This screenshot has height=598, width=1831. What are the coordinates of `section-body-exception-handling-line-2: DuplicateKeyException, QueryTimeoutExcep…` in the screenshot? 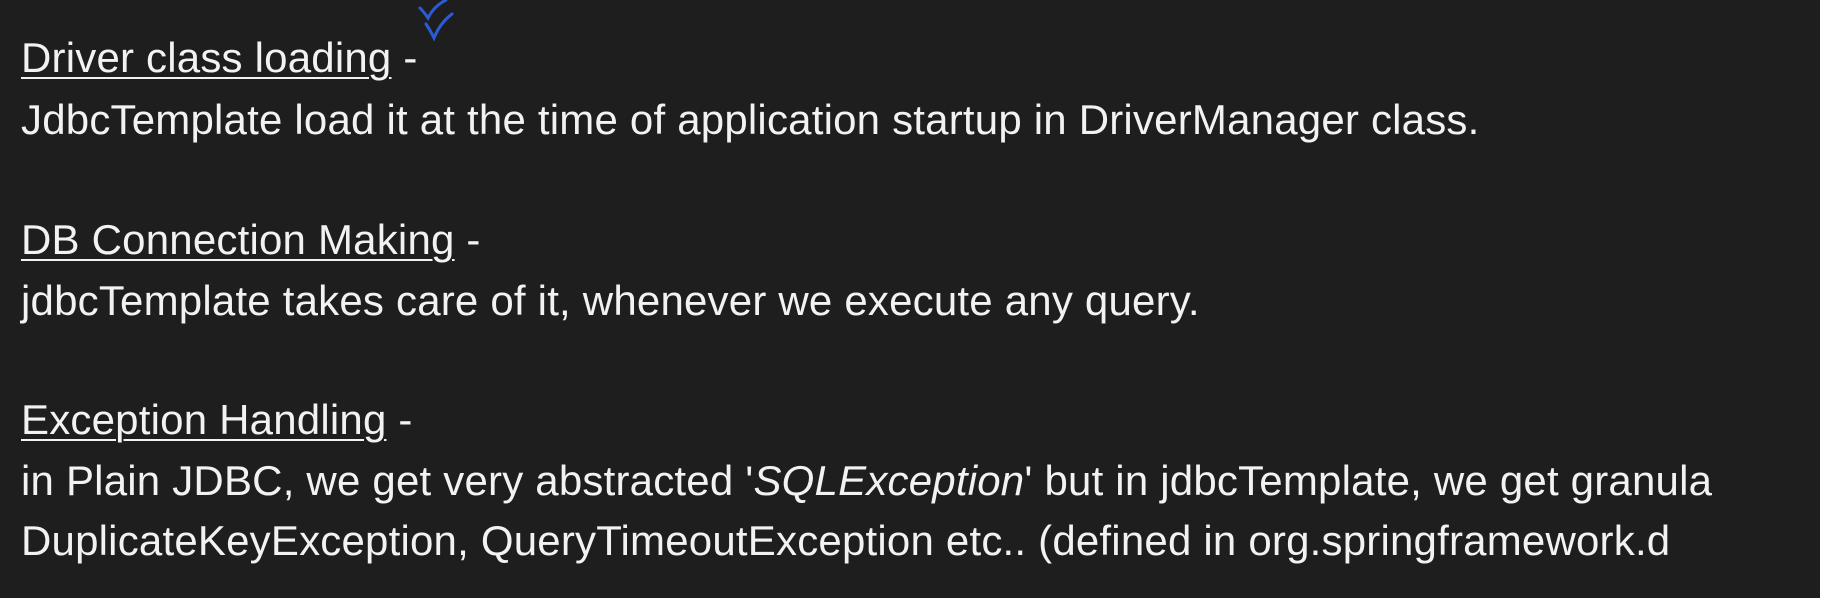 It's located at (846, 540).